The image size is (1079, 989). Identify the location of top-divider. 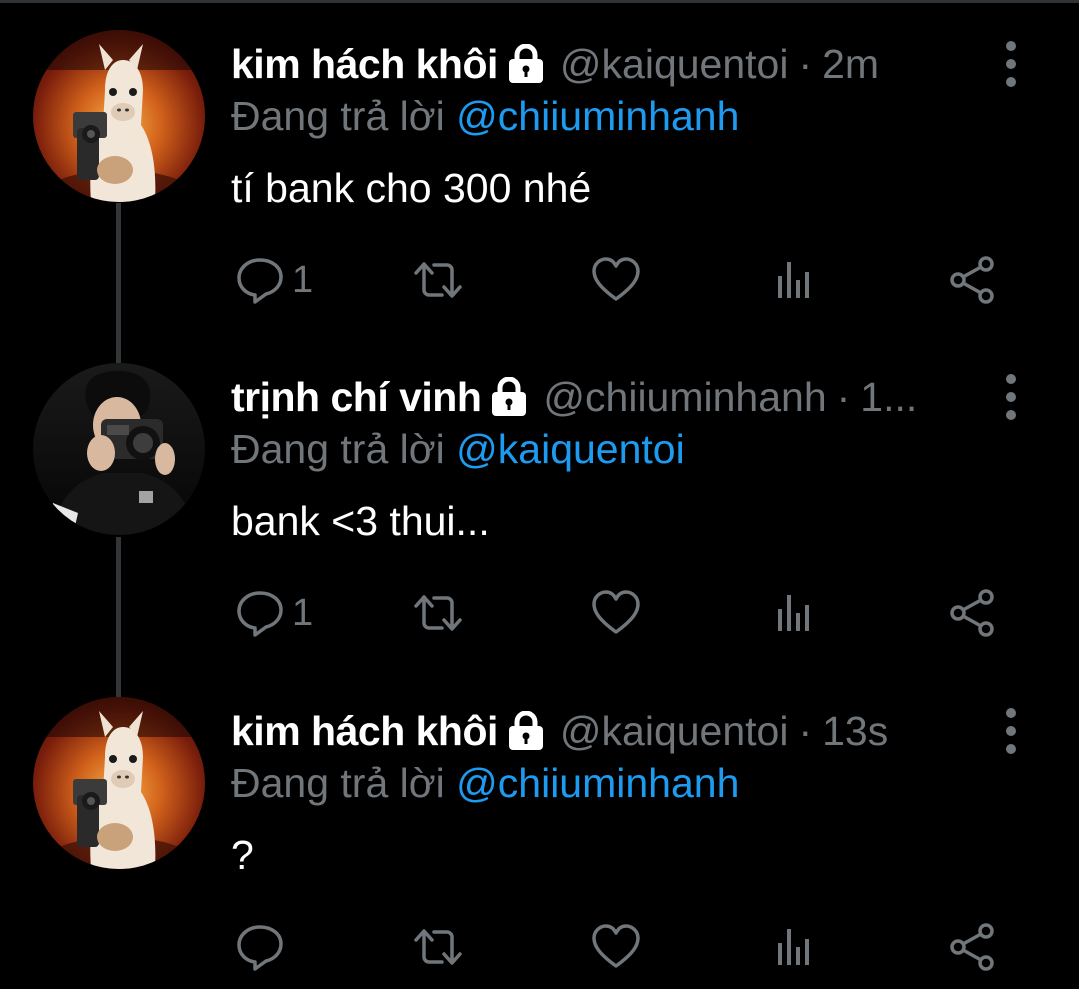
(539, 1).